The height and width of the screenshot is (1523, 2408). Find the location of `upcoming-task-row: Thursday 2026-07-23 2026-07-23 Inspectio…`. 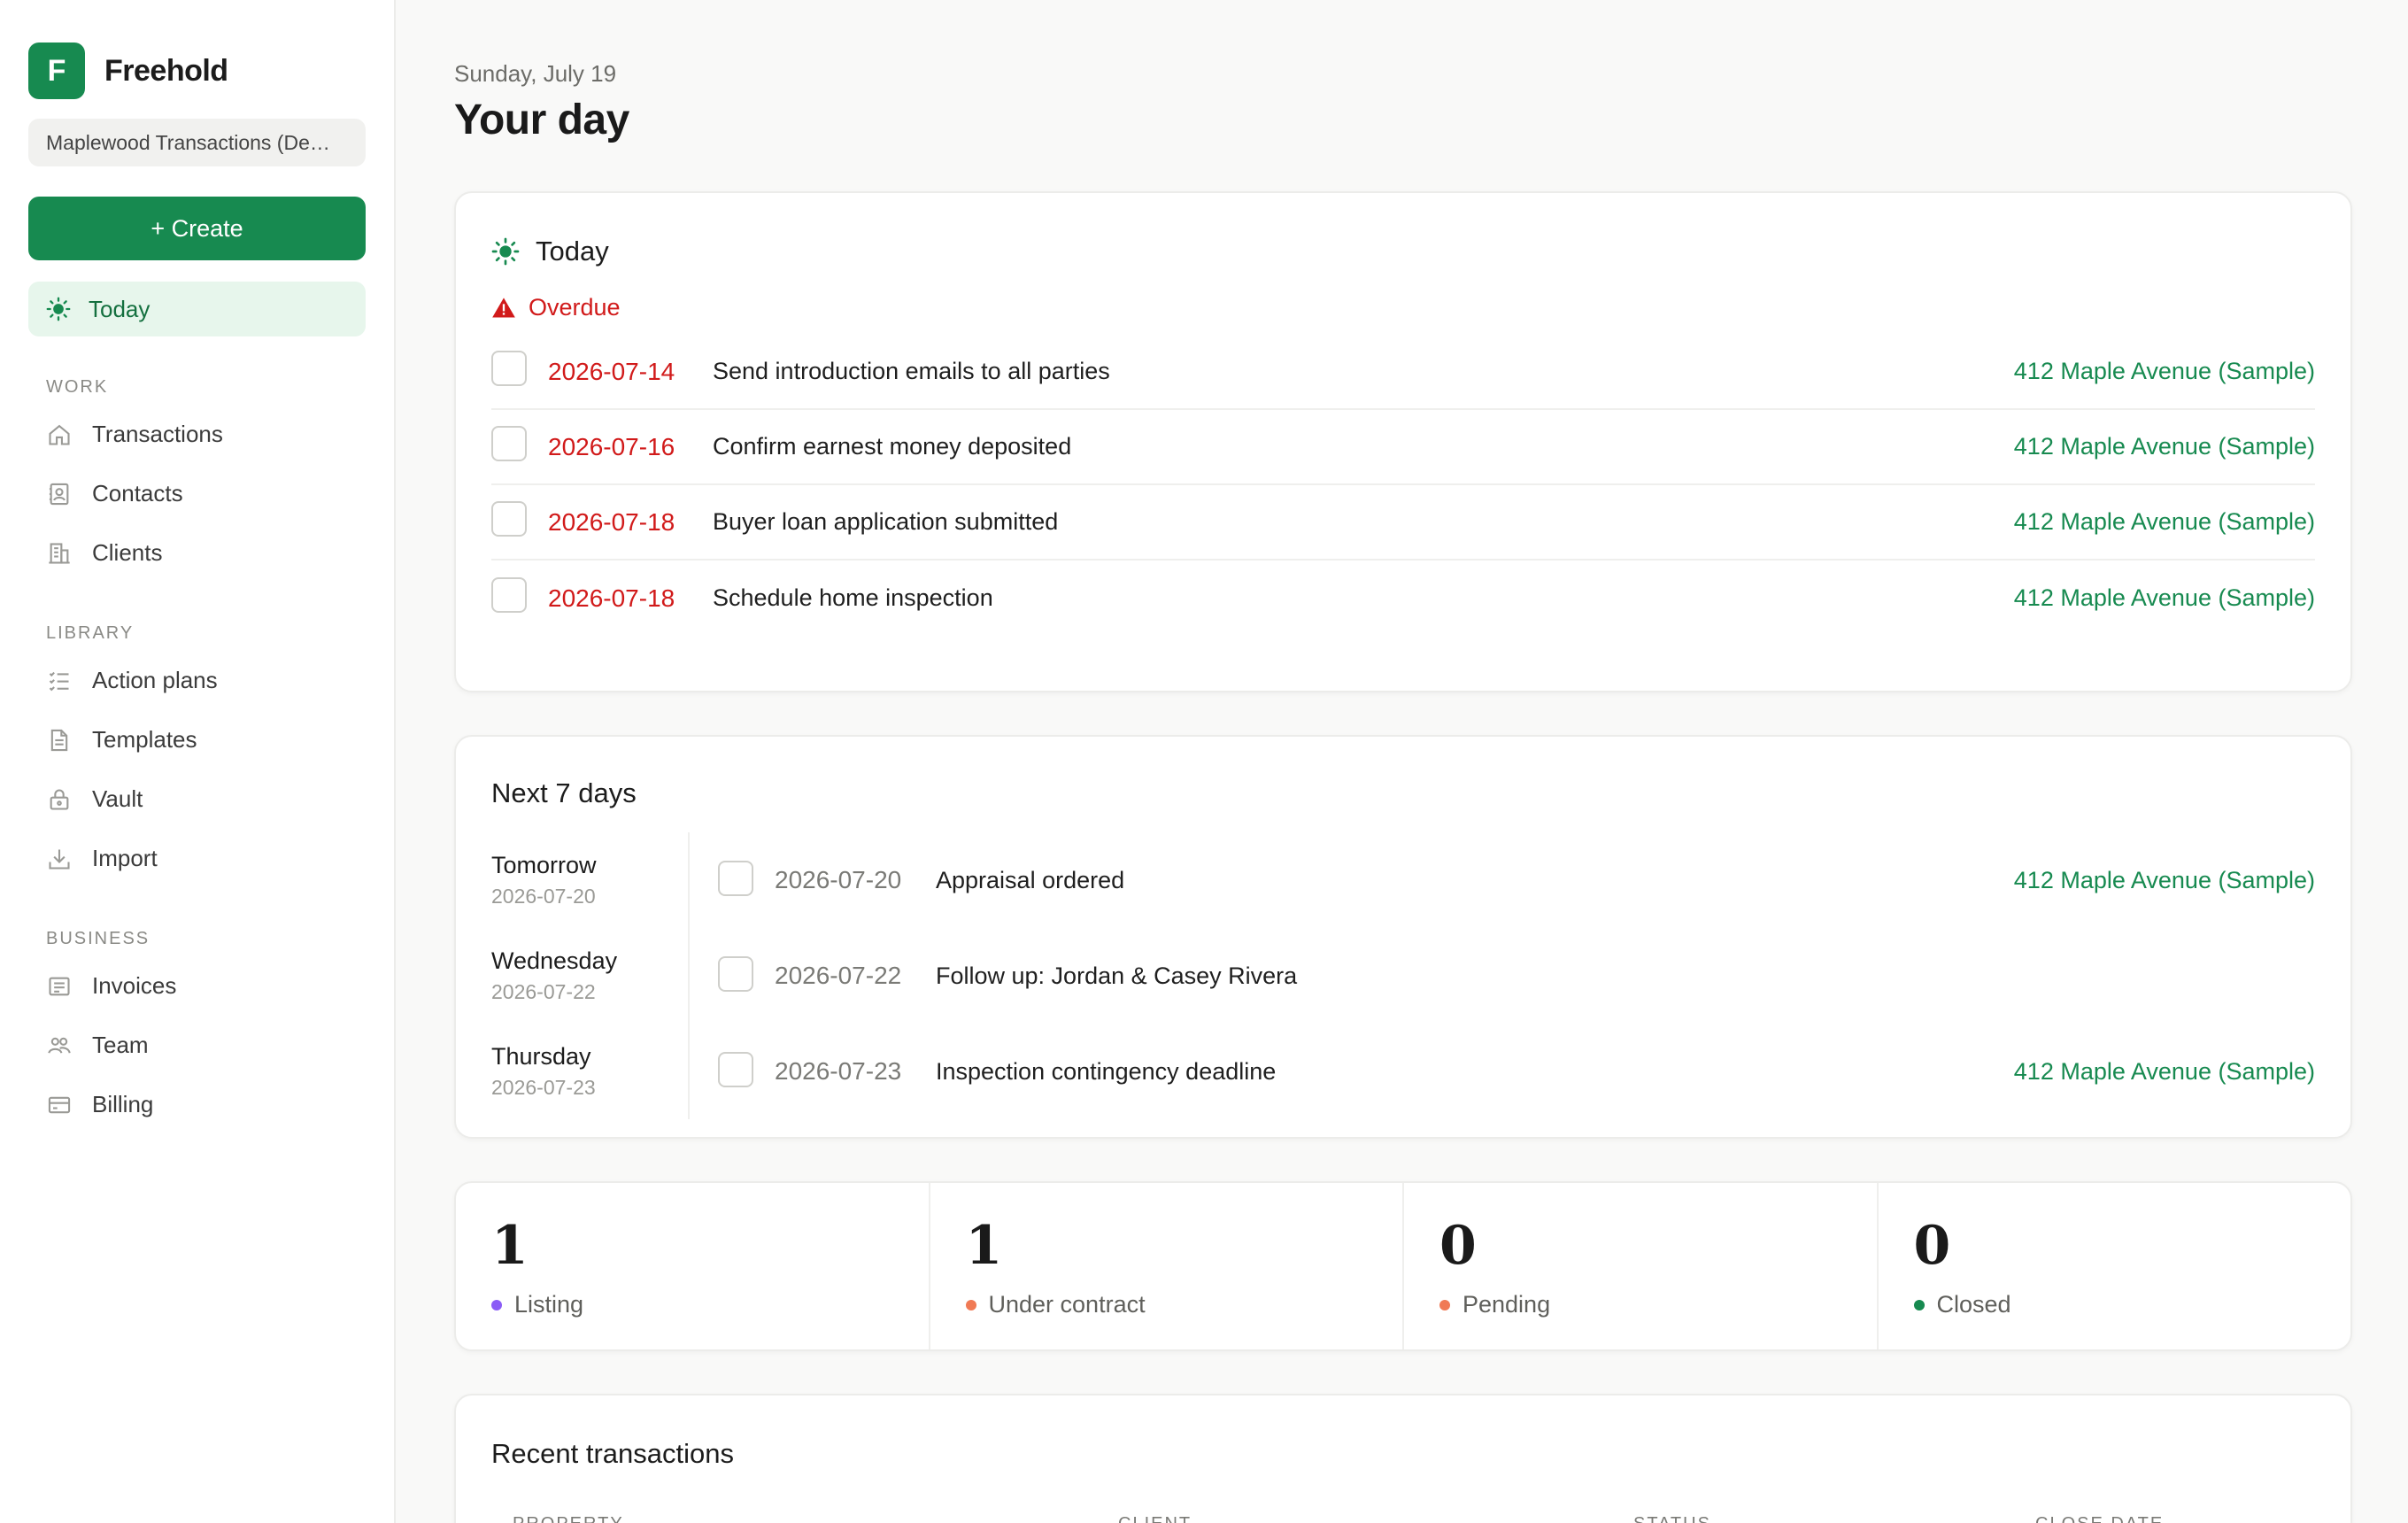

upcoming-task-row: Thursday 2026-07-23 2026-07-23 Inspectio… is located at coordinates (1403, 1071).